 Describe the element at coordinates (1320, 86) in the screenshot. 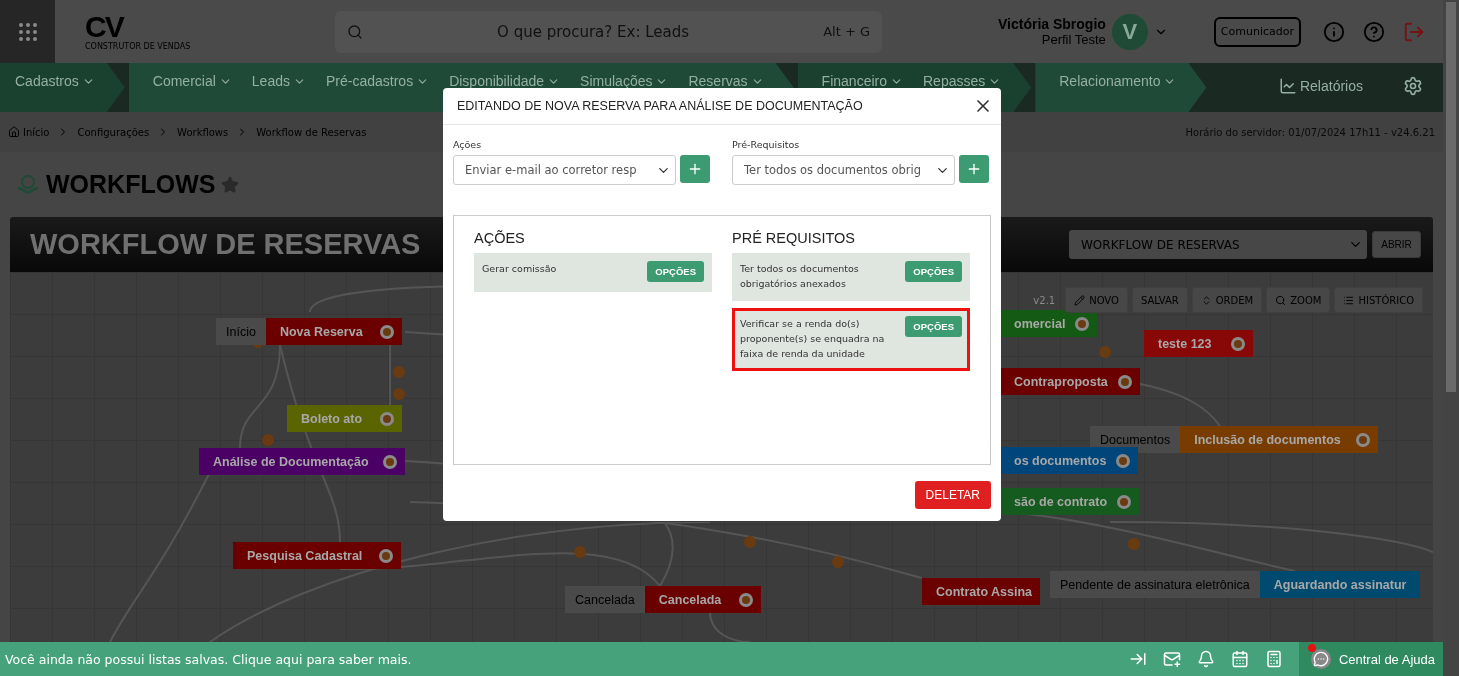

I see `reports-link: Relatórios` at that location.